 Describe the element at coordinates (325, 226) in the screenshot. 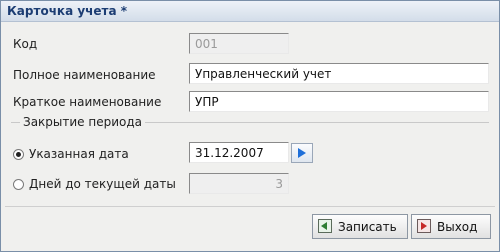

I see `save-icon` at that location.